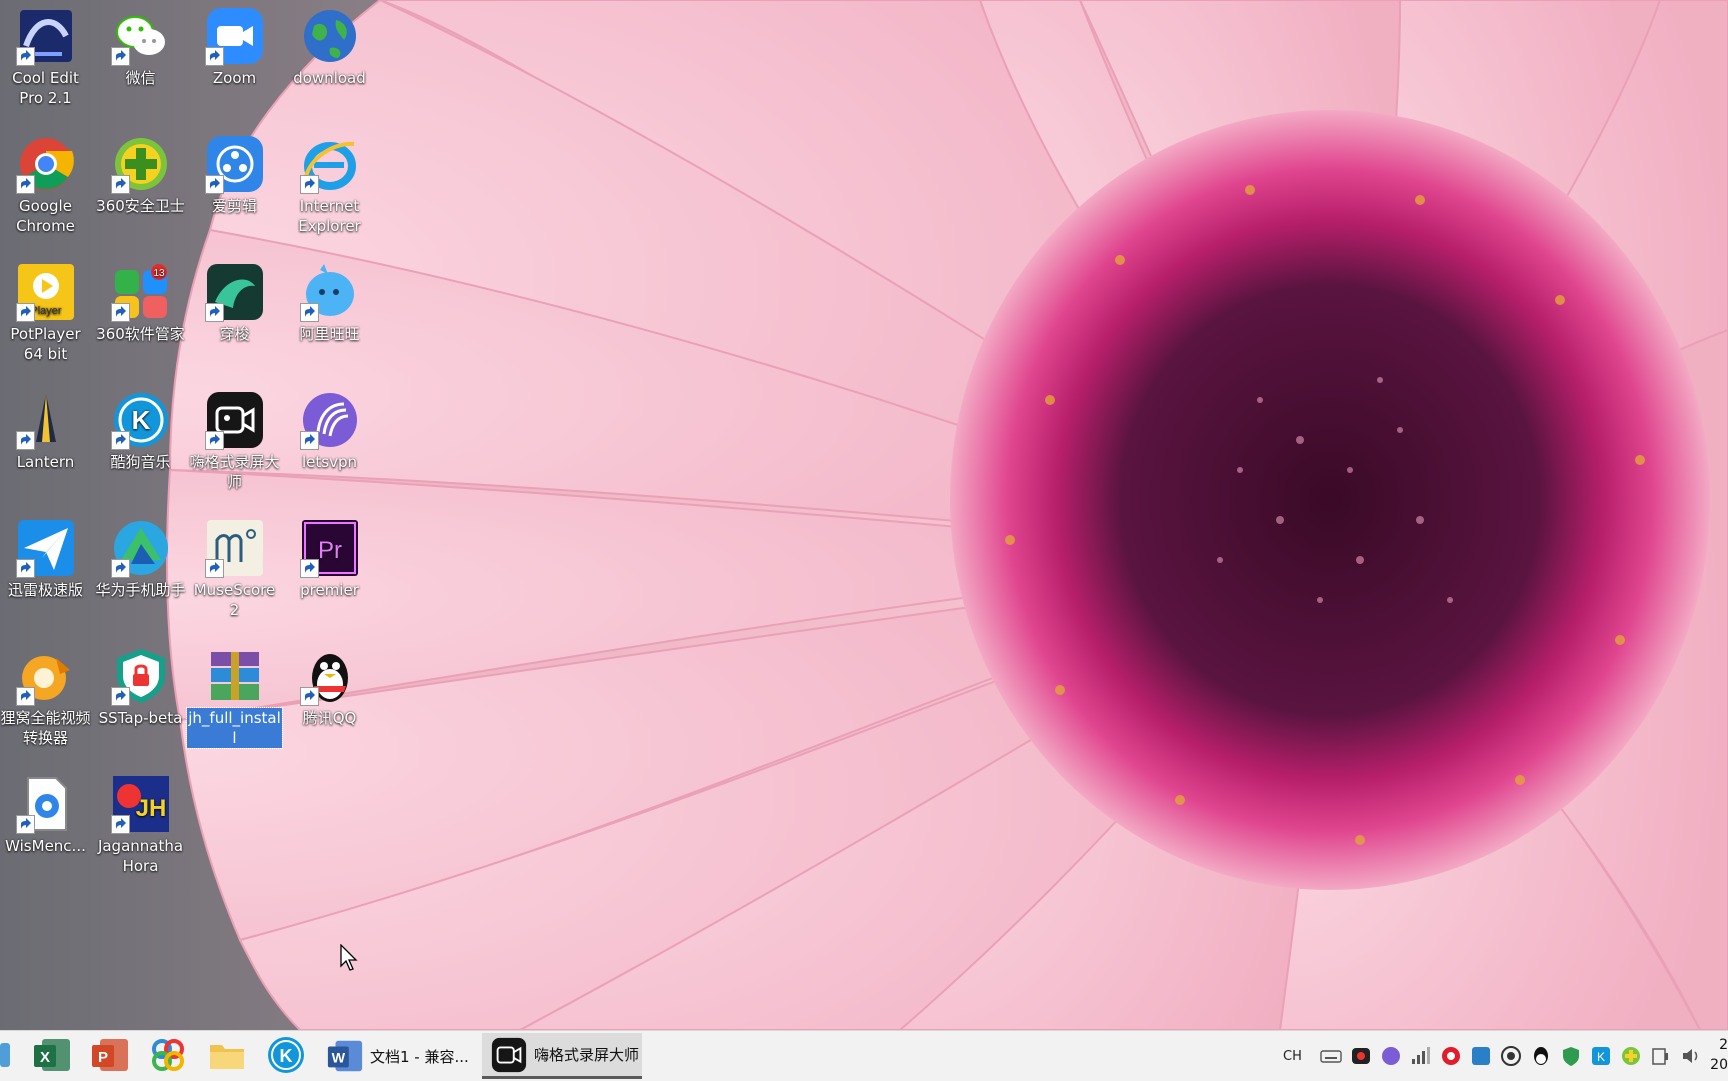 The image size is (1728, 1081). I want to click on internet-explorer-icon, so click(329, 164).